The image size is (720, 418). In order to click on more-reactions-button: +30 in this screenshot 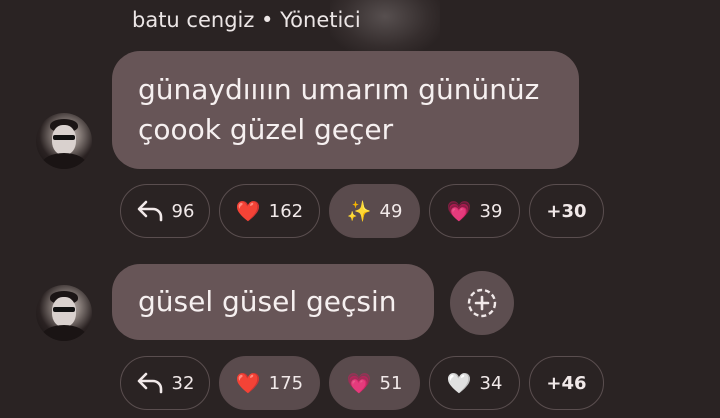, I will do `click(566, 211)`.